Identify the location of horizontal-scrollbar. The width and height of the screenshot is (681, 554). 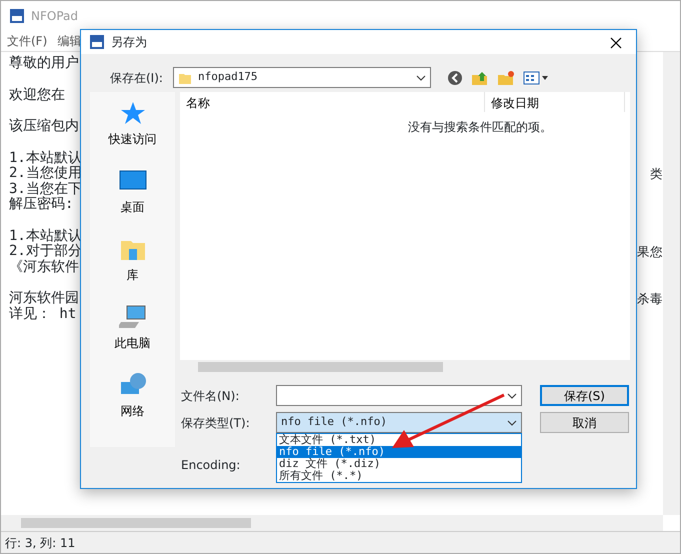
(332, 523).